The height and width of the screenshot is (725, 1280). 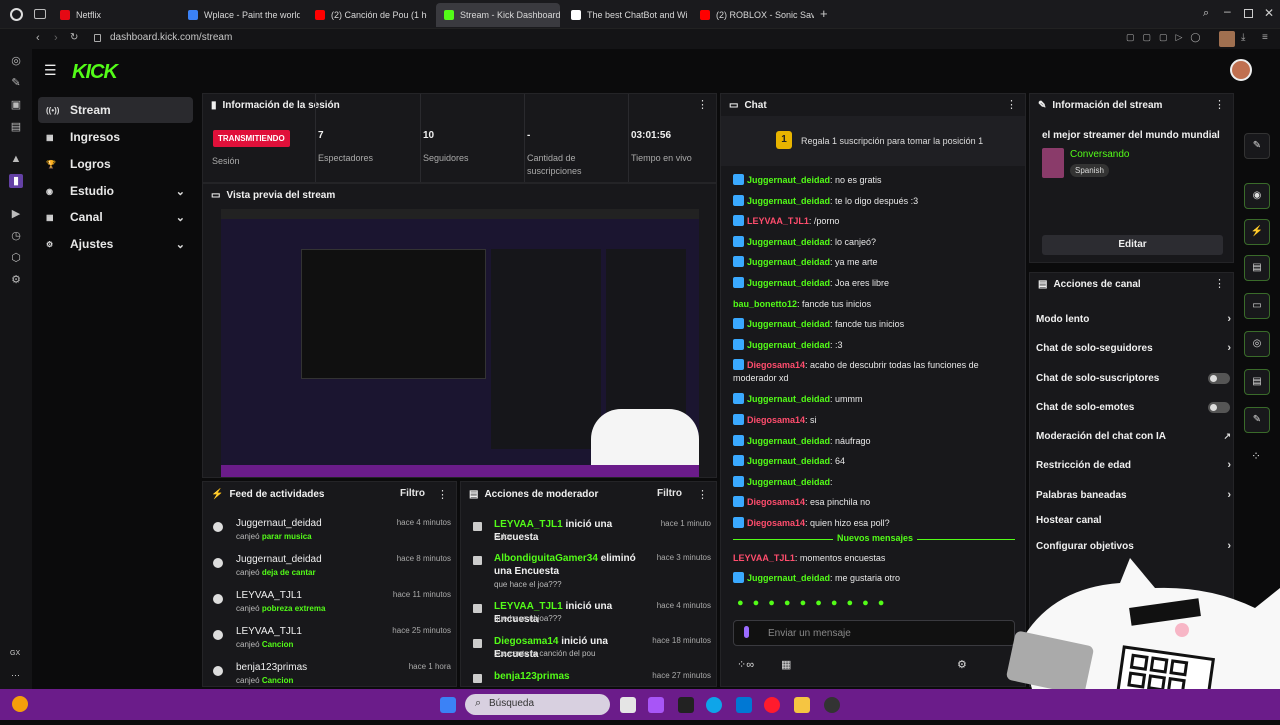 I want to click on back-icon: ‹, so click(x=38, y=38).